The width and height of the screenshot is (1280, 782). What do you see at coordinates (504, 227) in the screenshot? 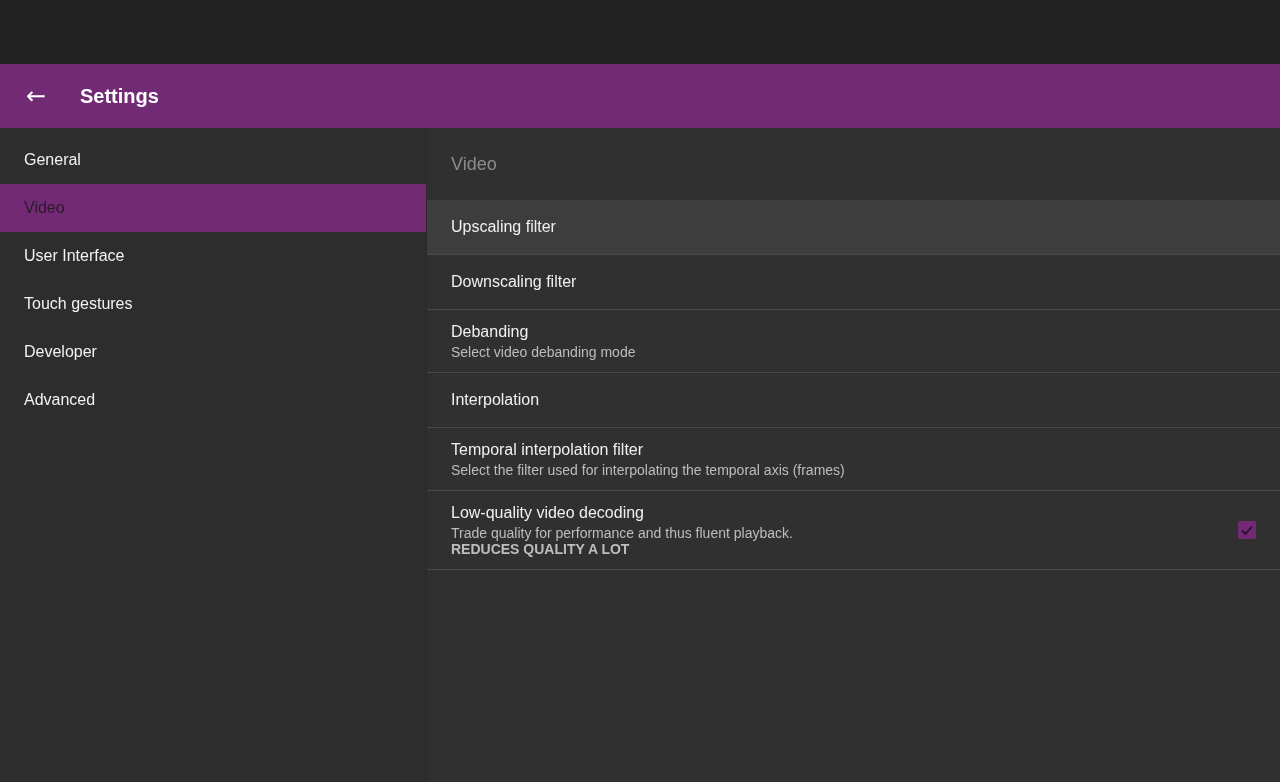
I see `preference-title: Upscaling filter` at bounding box center [504, 227].